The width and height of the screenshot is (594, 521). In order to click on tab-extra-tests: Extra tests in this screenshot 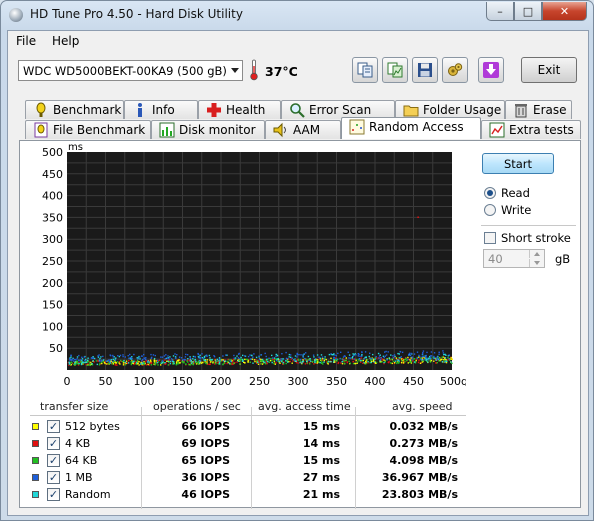, I will do `click(531, 129)`.